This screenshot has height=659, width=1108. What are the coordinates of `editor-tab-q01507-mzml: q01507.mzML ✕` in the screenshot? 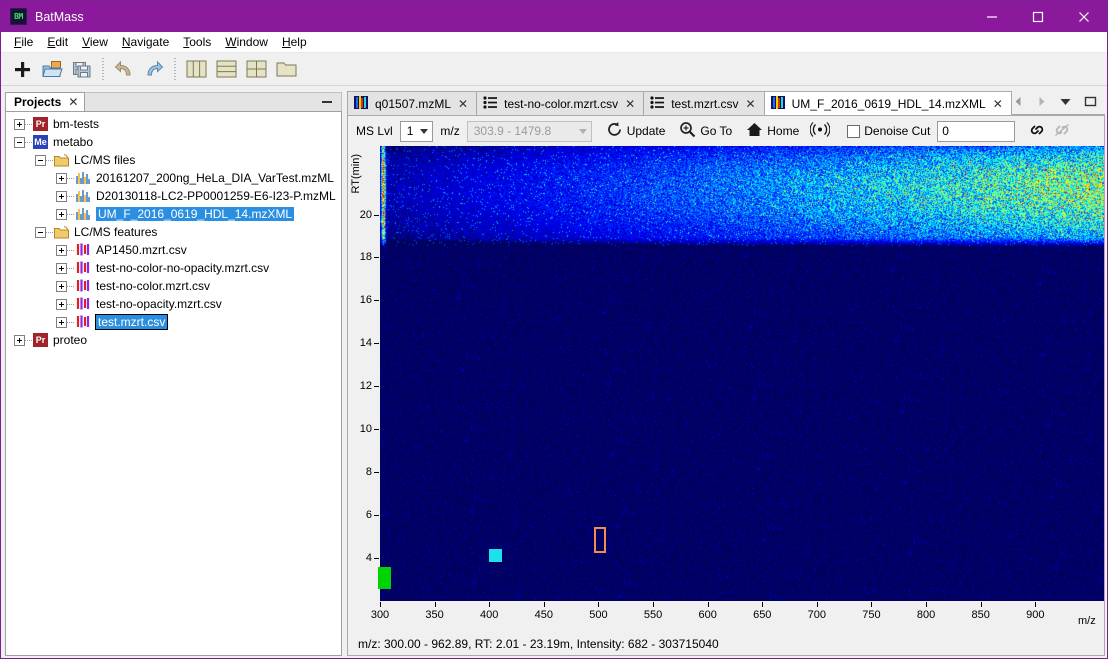 It's located at (412, 103).